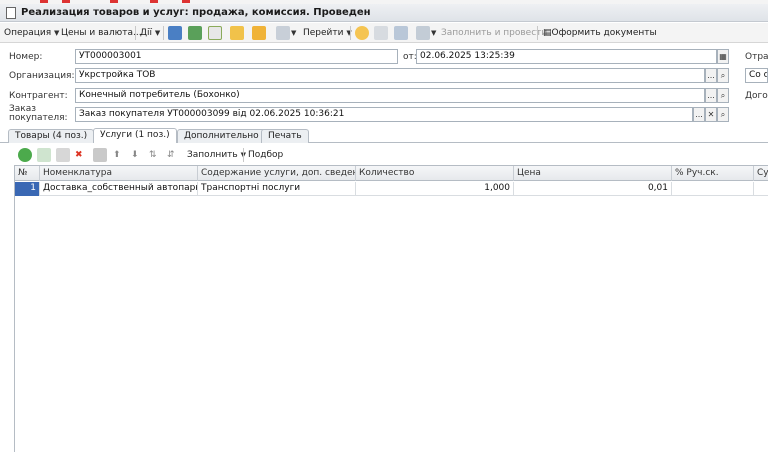 The image size is (768, 452). I want to click on number-field: УТ000003001, so click(236, 56).